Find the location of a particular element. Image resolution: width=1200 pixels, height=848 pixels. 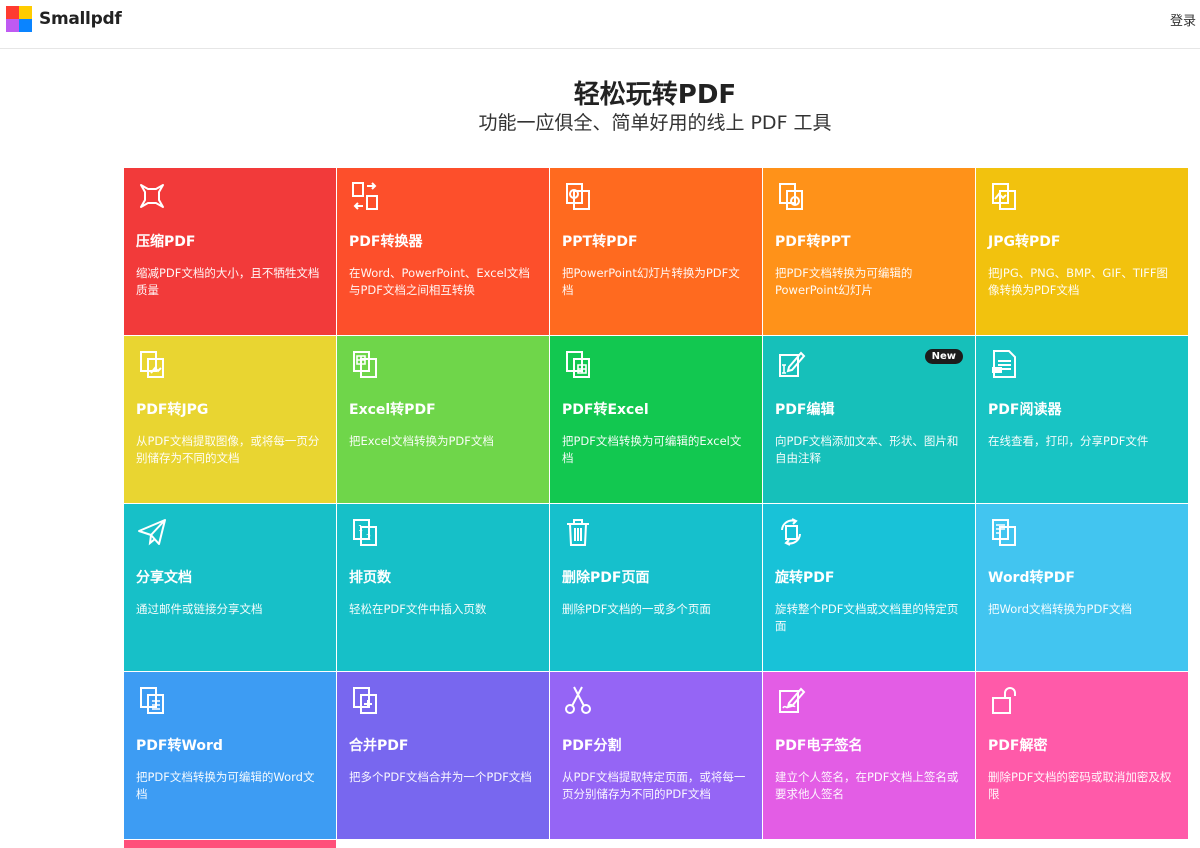

tool-tile: PDF转Excel 把PDF文档转换为可编辑的Excel文档 is located at coordinates (656, 419).